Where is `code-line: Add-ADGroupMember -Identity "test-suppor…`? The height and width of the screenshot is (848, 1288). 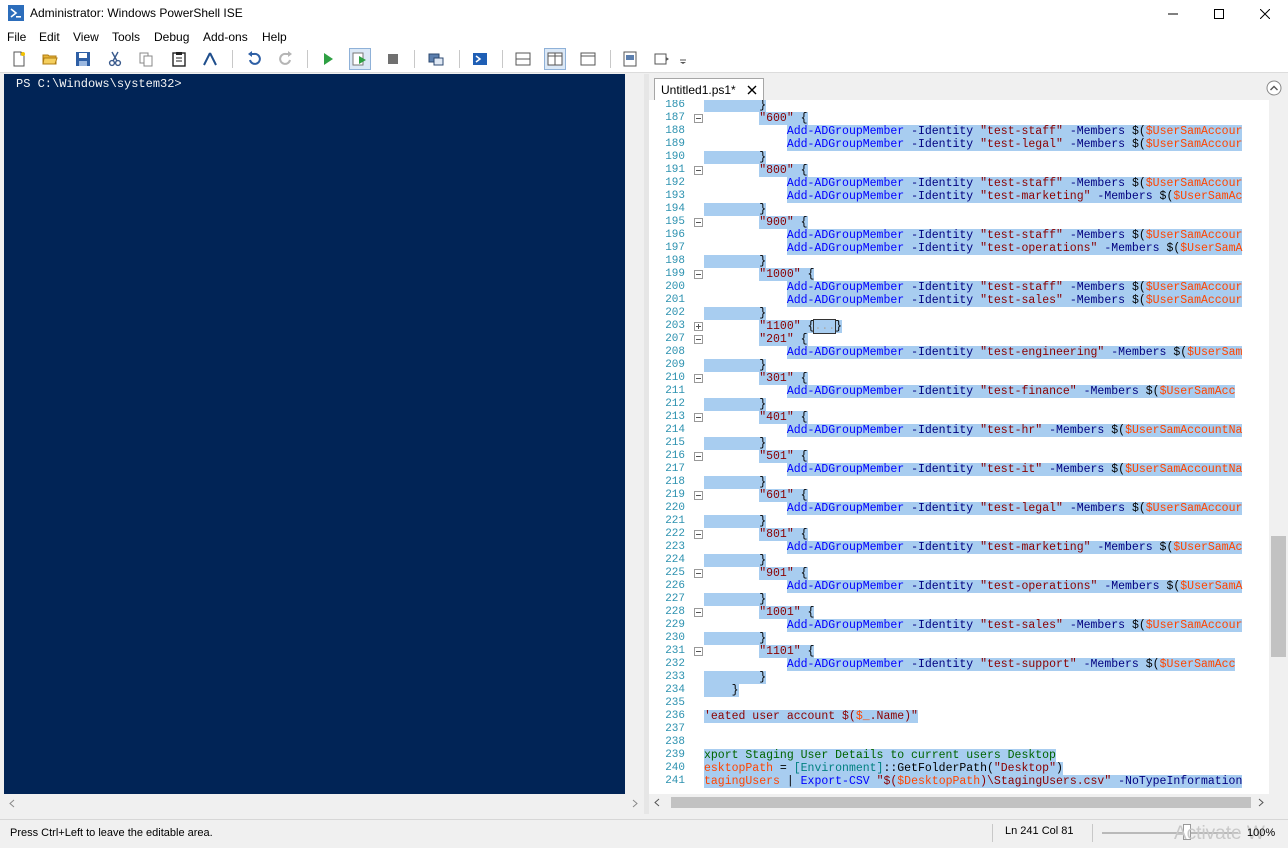 code-line: Add-ADGroupMember -Identity "test-suppor… is located at coordinates (970, 664).